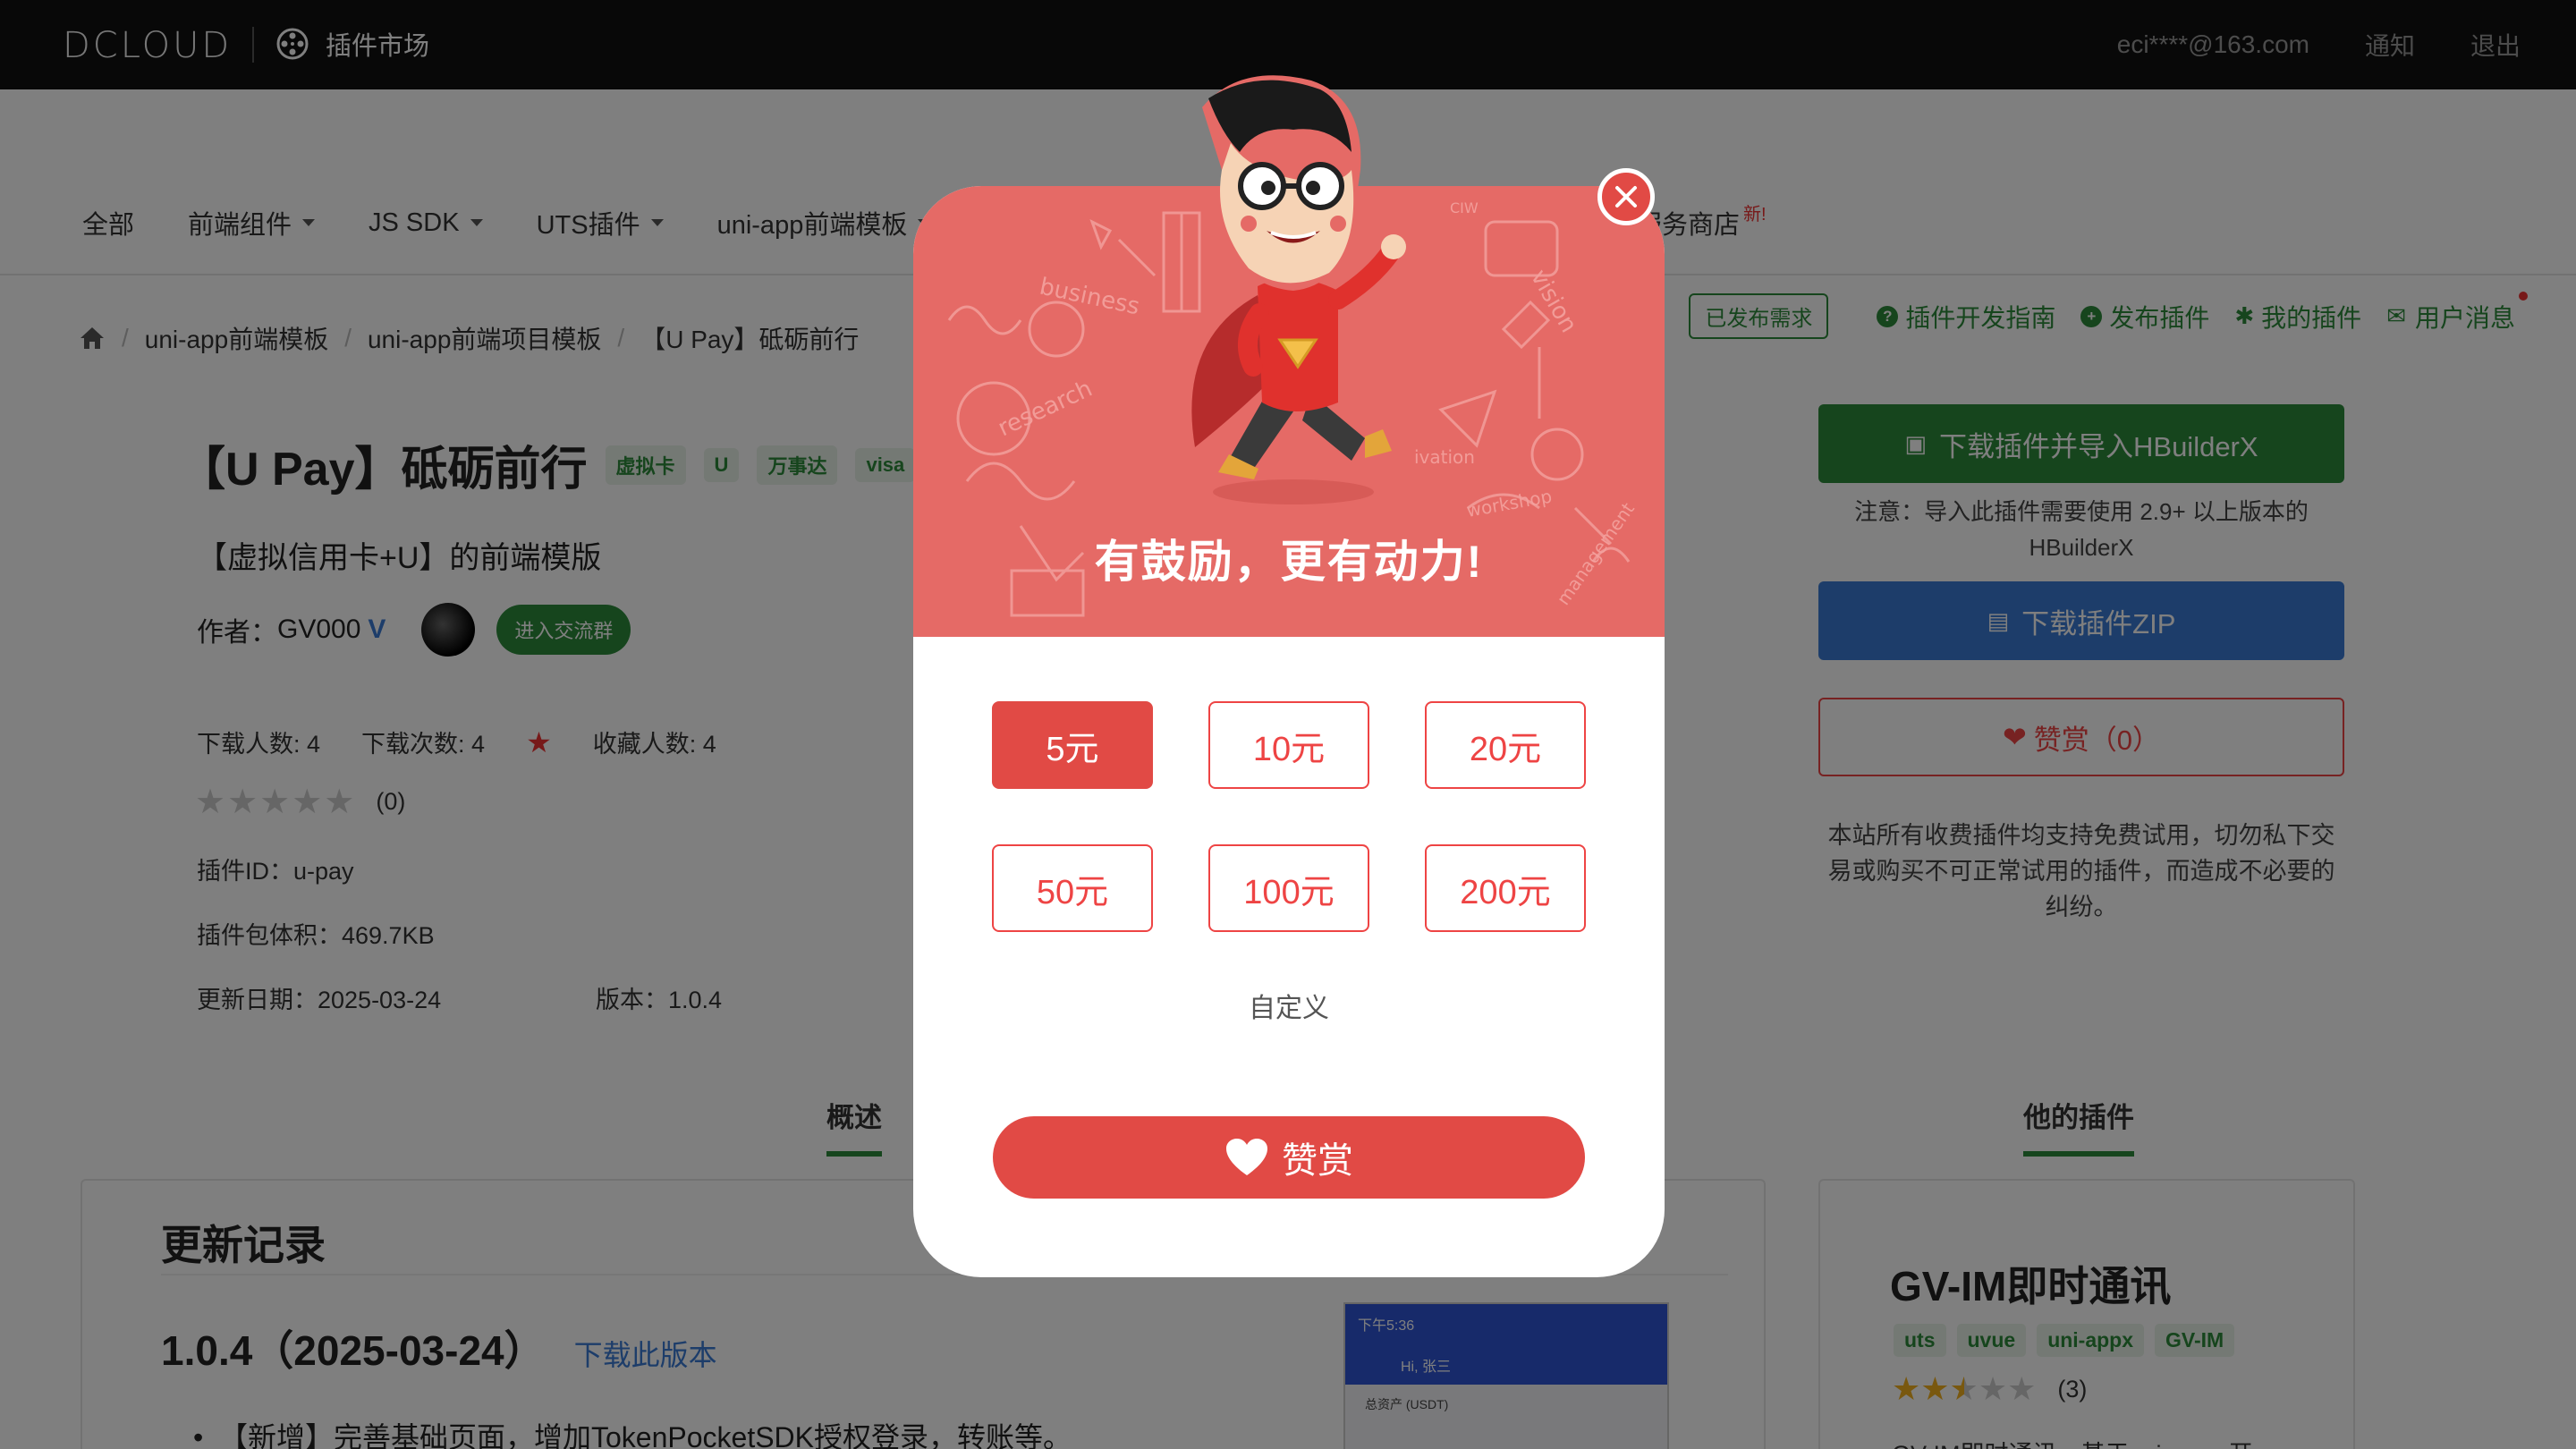  What do you see at coordinates (1317, 1161) in the screenshot?
I see `reward-submit-label: 赞赏` at bounding box center [1317, 1161].